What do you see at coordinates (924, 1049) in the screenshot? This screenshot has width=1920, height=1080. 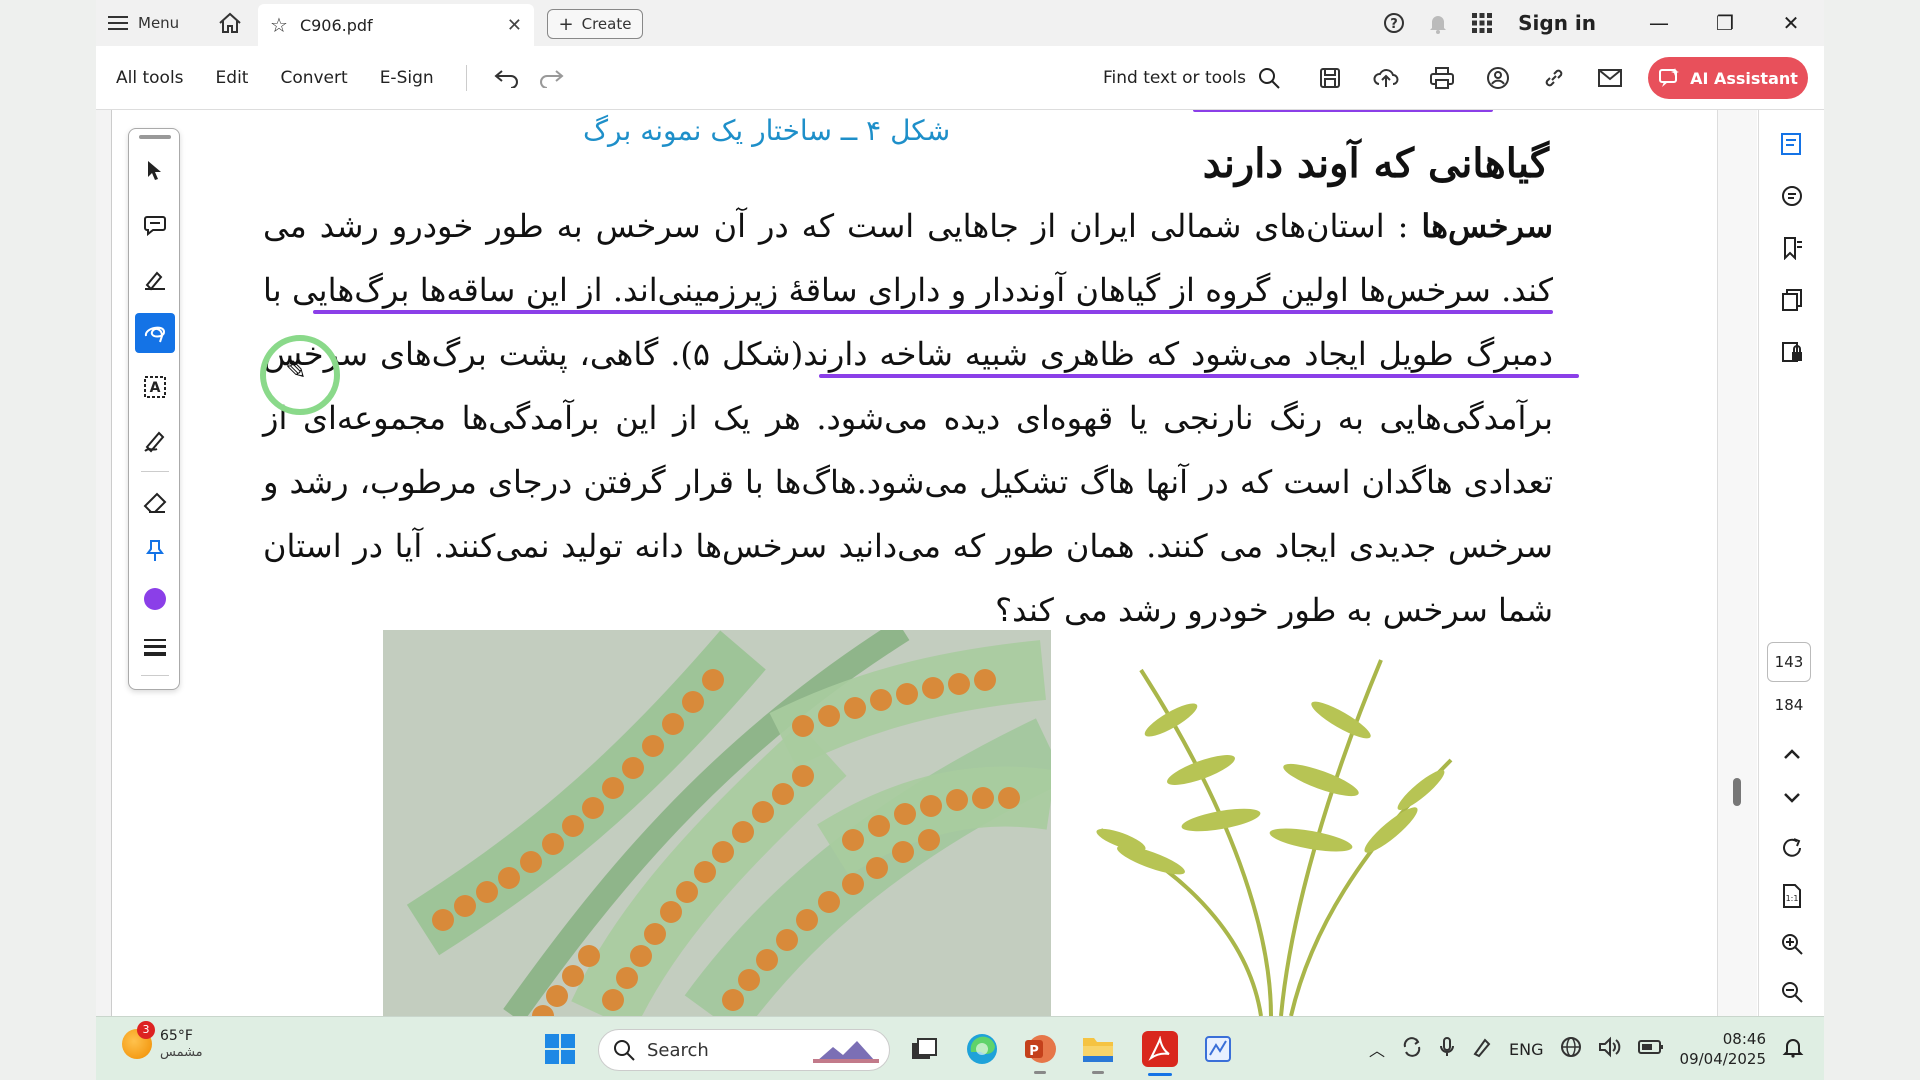 I see `task-view-icon` at bounding box center [924, 1049].